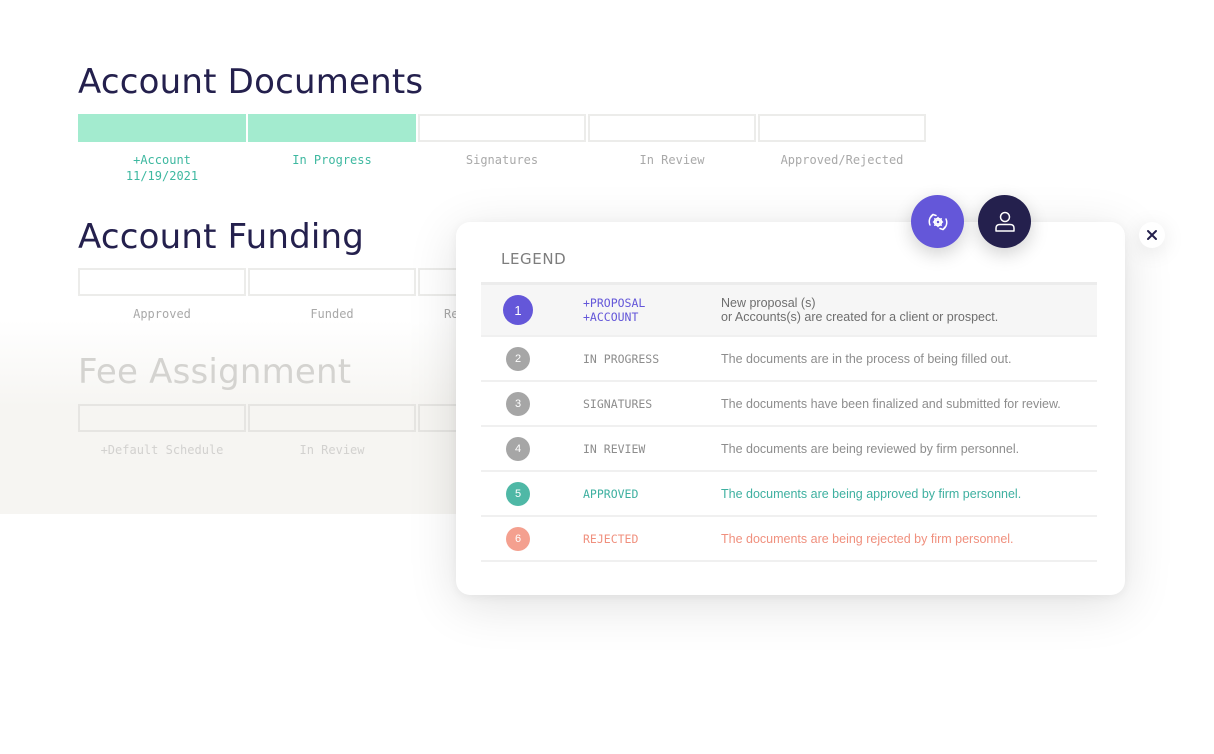  Describe the element at coordinates (618, 403) in the screenshot. I see `legend-stage: SIGNATURES` at that location.